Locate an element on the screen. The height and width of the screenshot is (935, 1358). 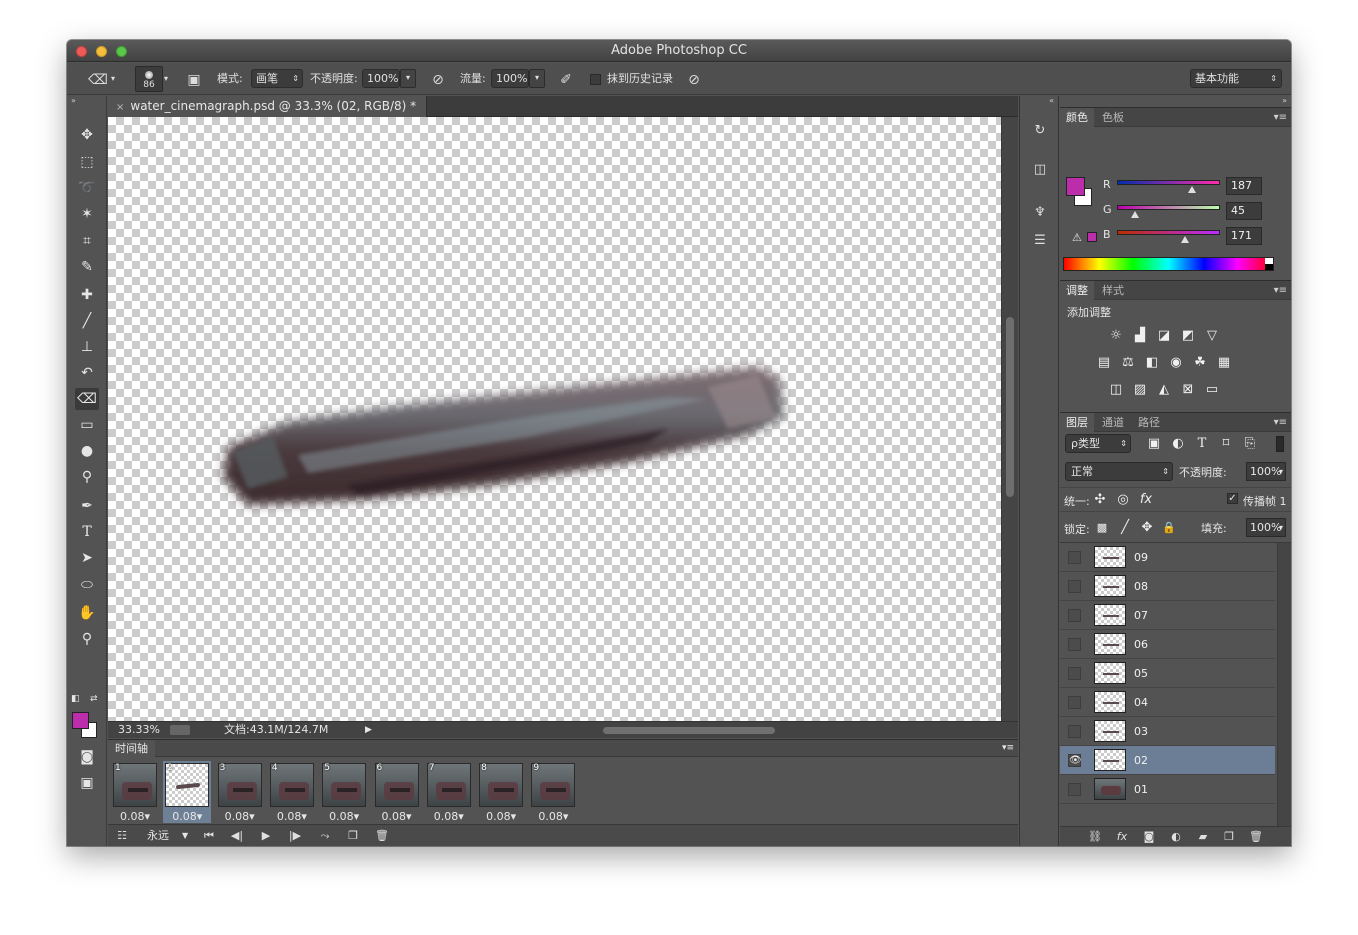
zoom-tool-icon: ⚲ is located at coordinates (87, 639).